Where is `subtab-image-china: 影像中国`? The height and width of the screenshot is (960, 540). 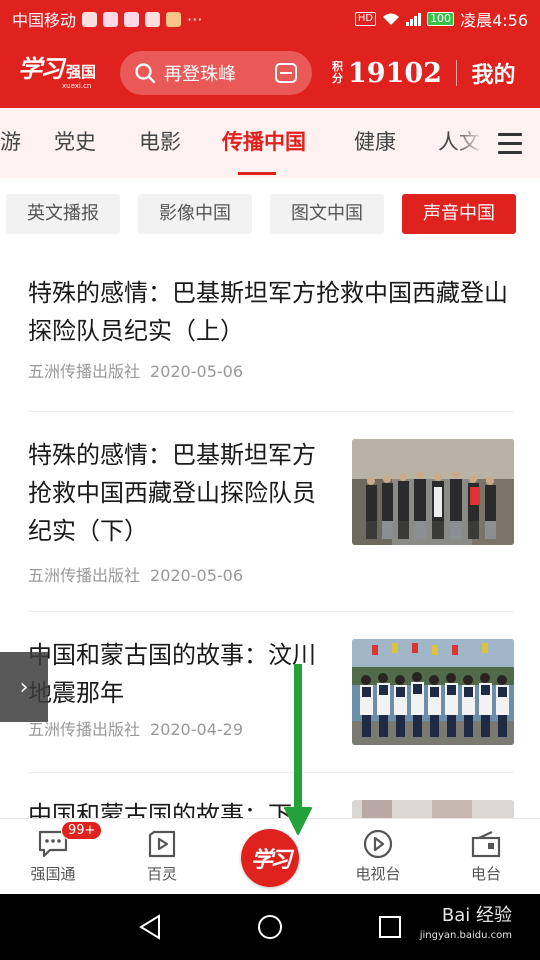 subtab-image-china: 影像中国 is located at coordinates (195, 214).